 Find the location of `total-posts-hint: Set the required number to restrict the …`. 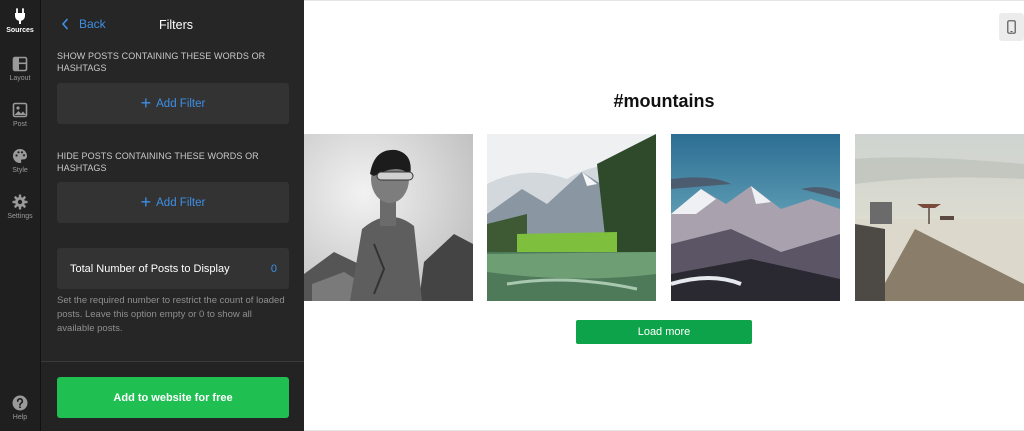

total-posts-hint: Set the required number to restrict the … is located at coordinates (171, 314).